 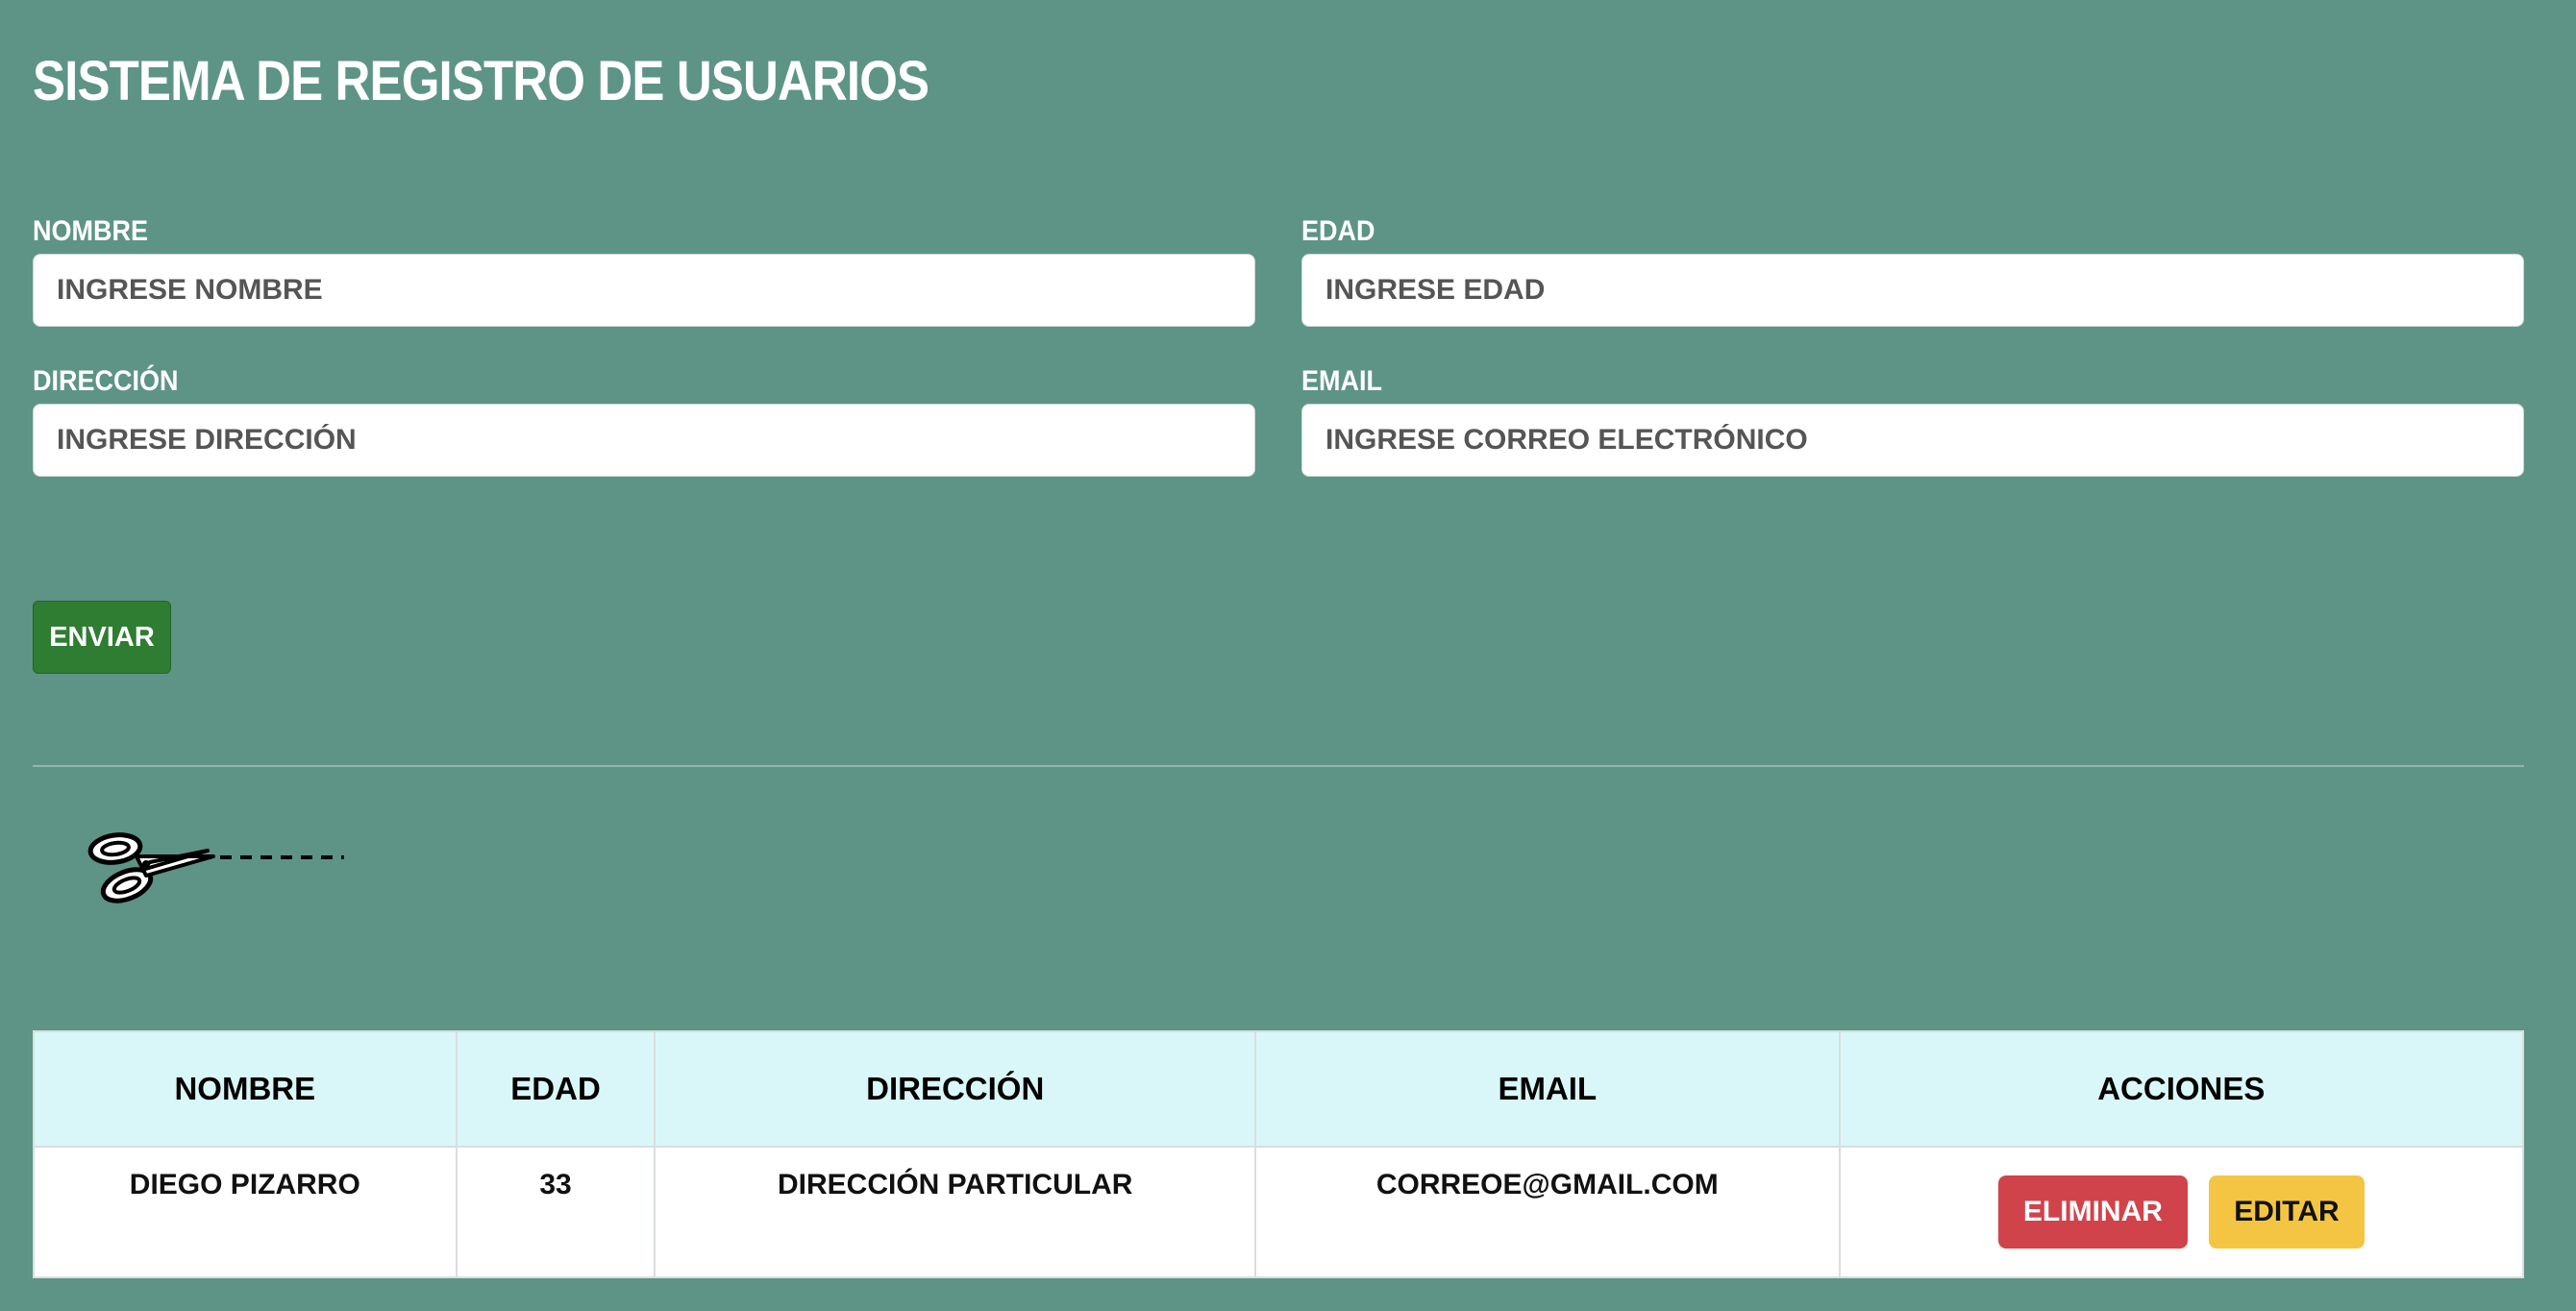 What do you see at coordinates (246, 1212) in the screenshot?
I see `cell-nombre: DIEGO PIZARRO` at bounding box center [246, 1212].